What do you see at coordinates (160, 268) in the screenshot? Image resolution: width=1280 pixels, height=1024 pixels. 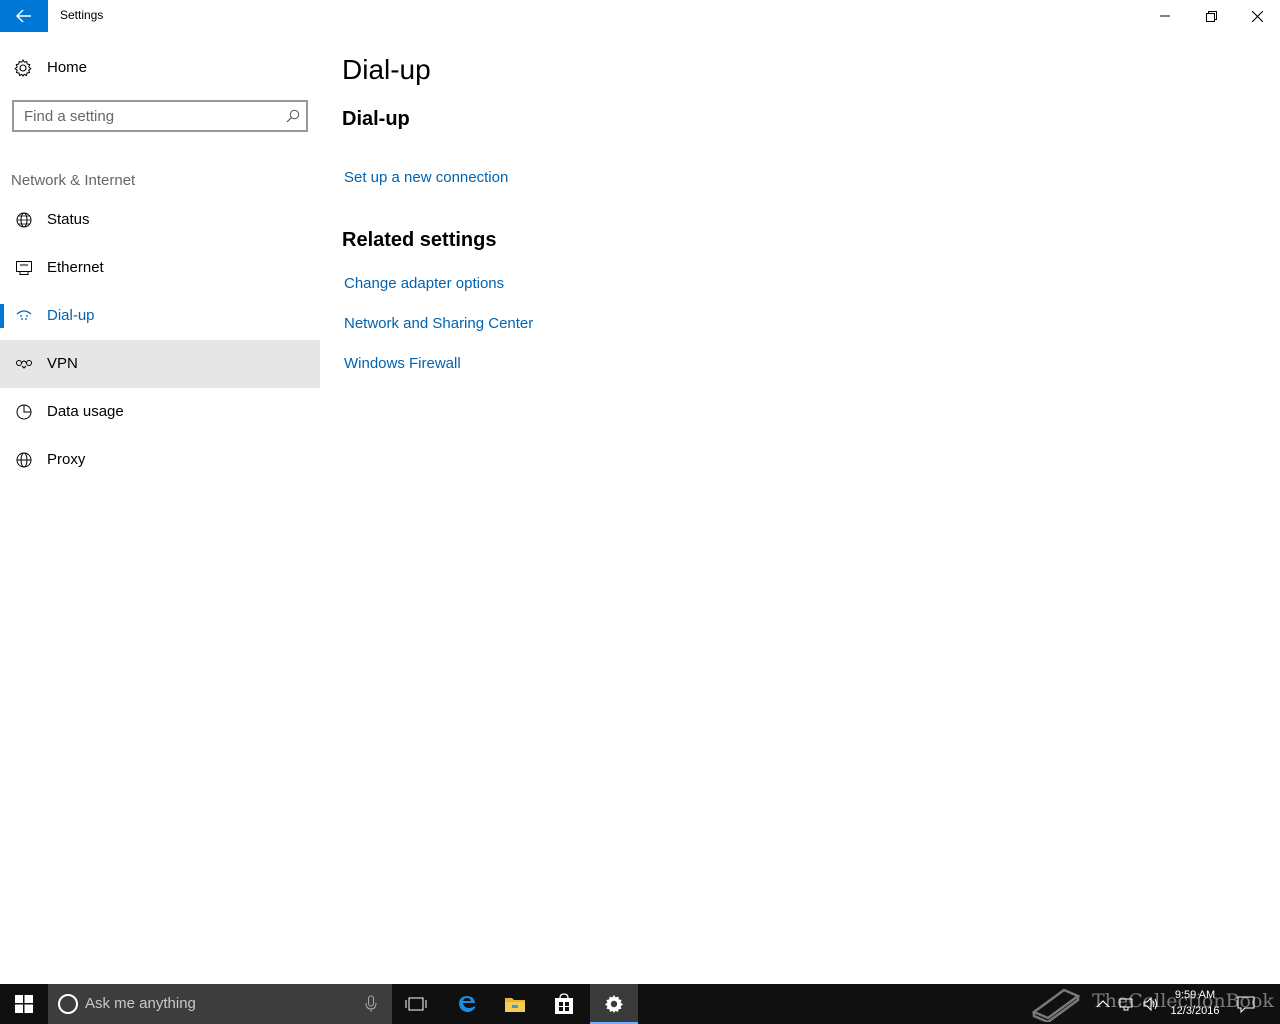 I see `sidebar-item-ethernet: Ethernet` at bounding box center [160, 268].